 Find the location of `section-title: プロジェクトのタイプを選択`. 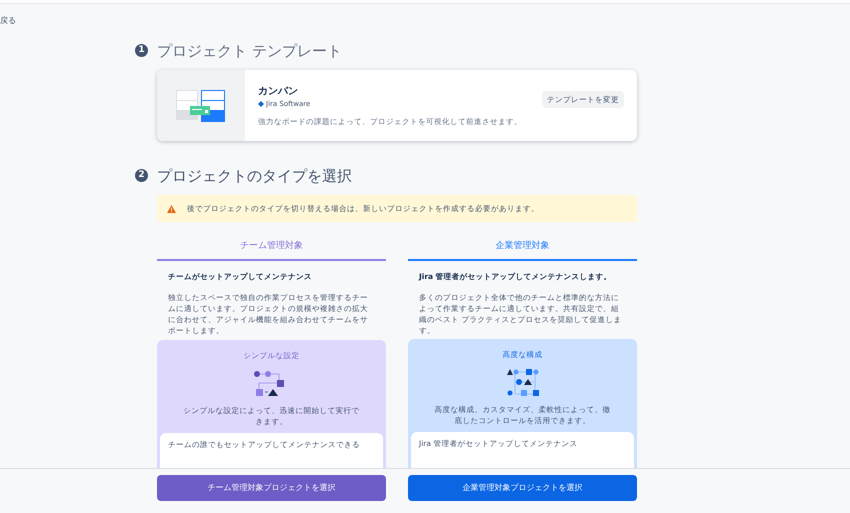

section-title: プロジェクトのタイプを選択 is located at coordinates (255, 176).